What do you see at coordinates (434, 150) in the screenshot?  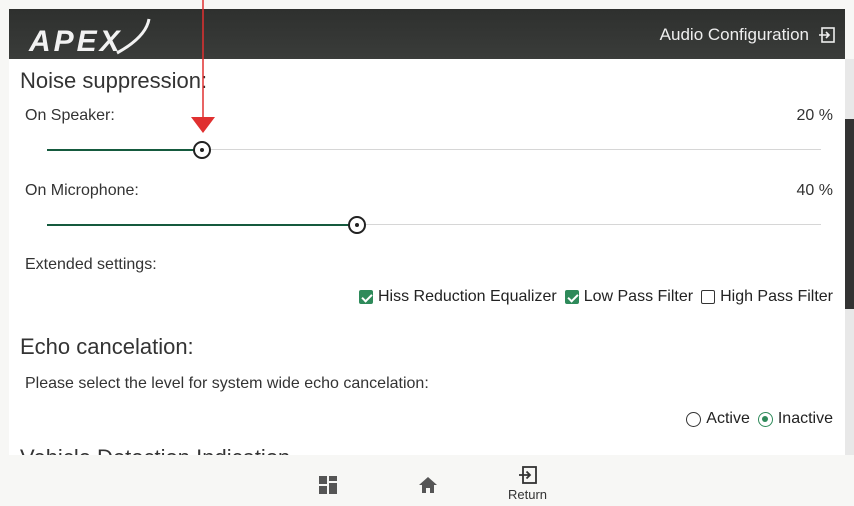 I see `speaker-slider` at bounding box center [434, 150].